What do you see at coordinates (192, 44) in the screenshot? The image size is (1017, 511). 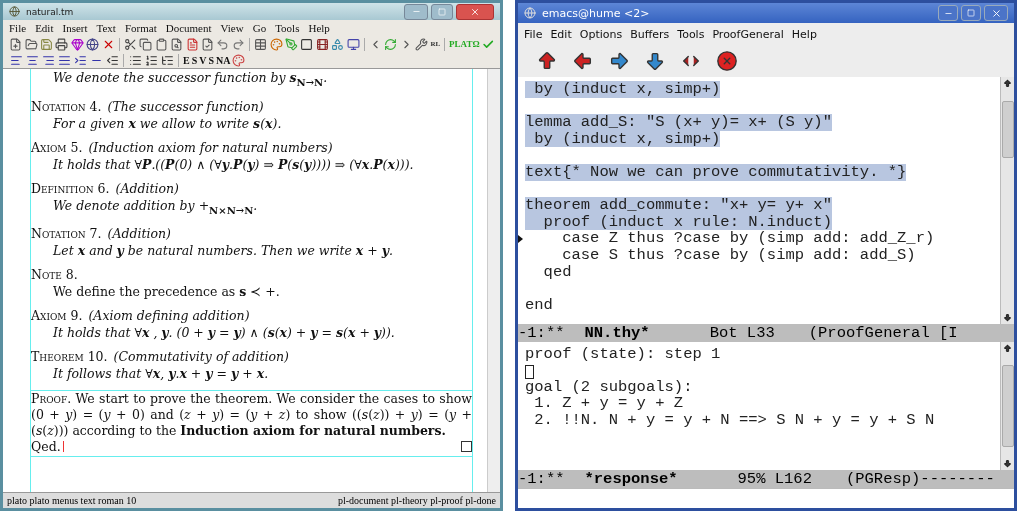 I see `file-text-icon` at bounding box center [192, 44].